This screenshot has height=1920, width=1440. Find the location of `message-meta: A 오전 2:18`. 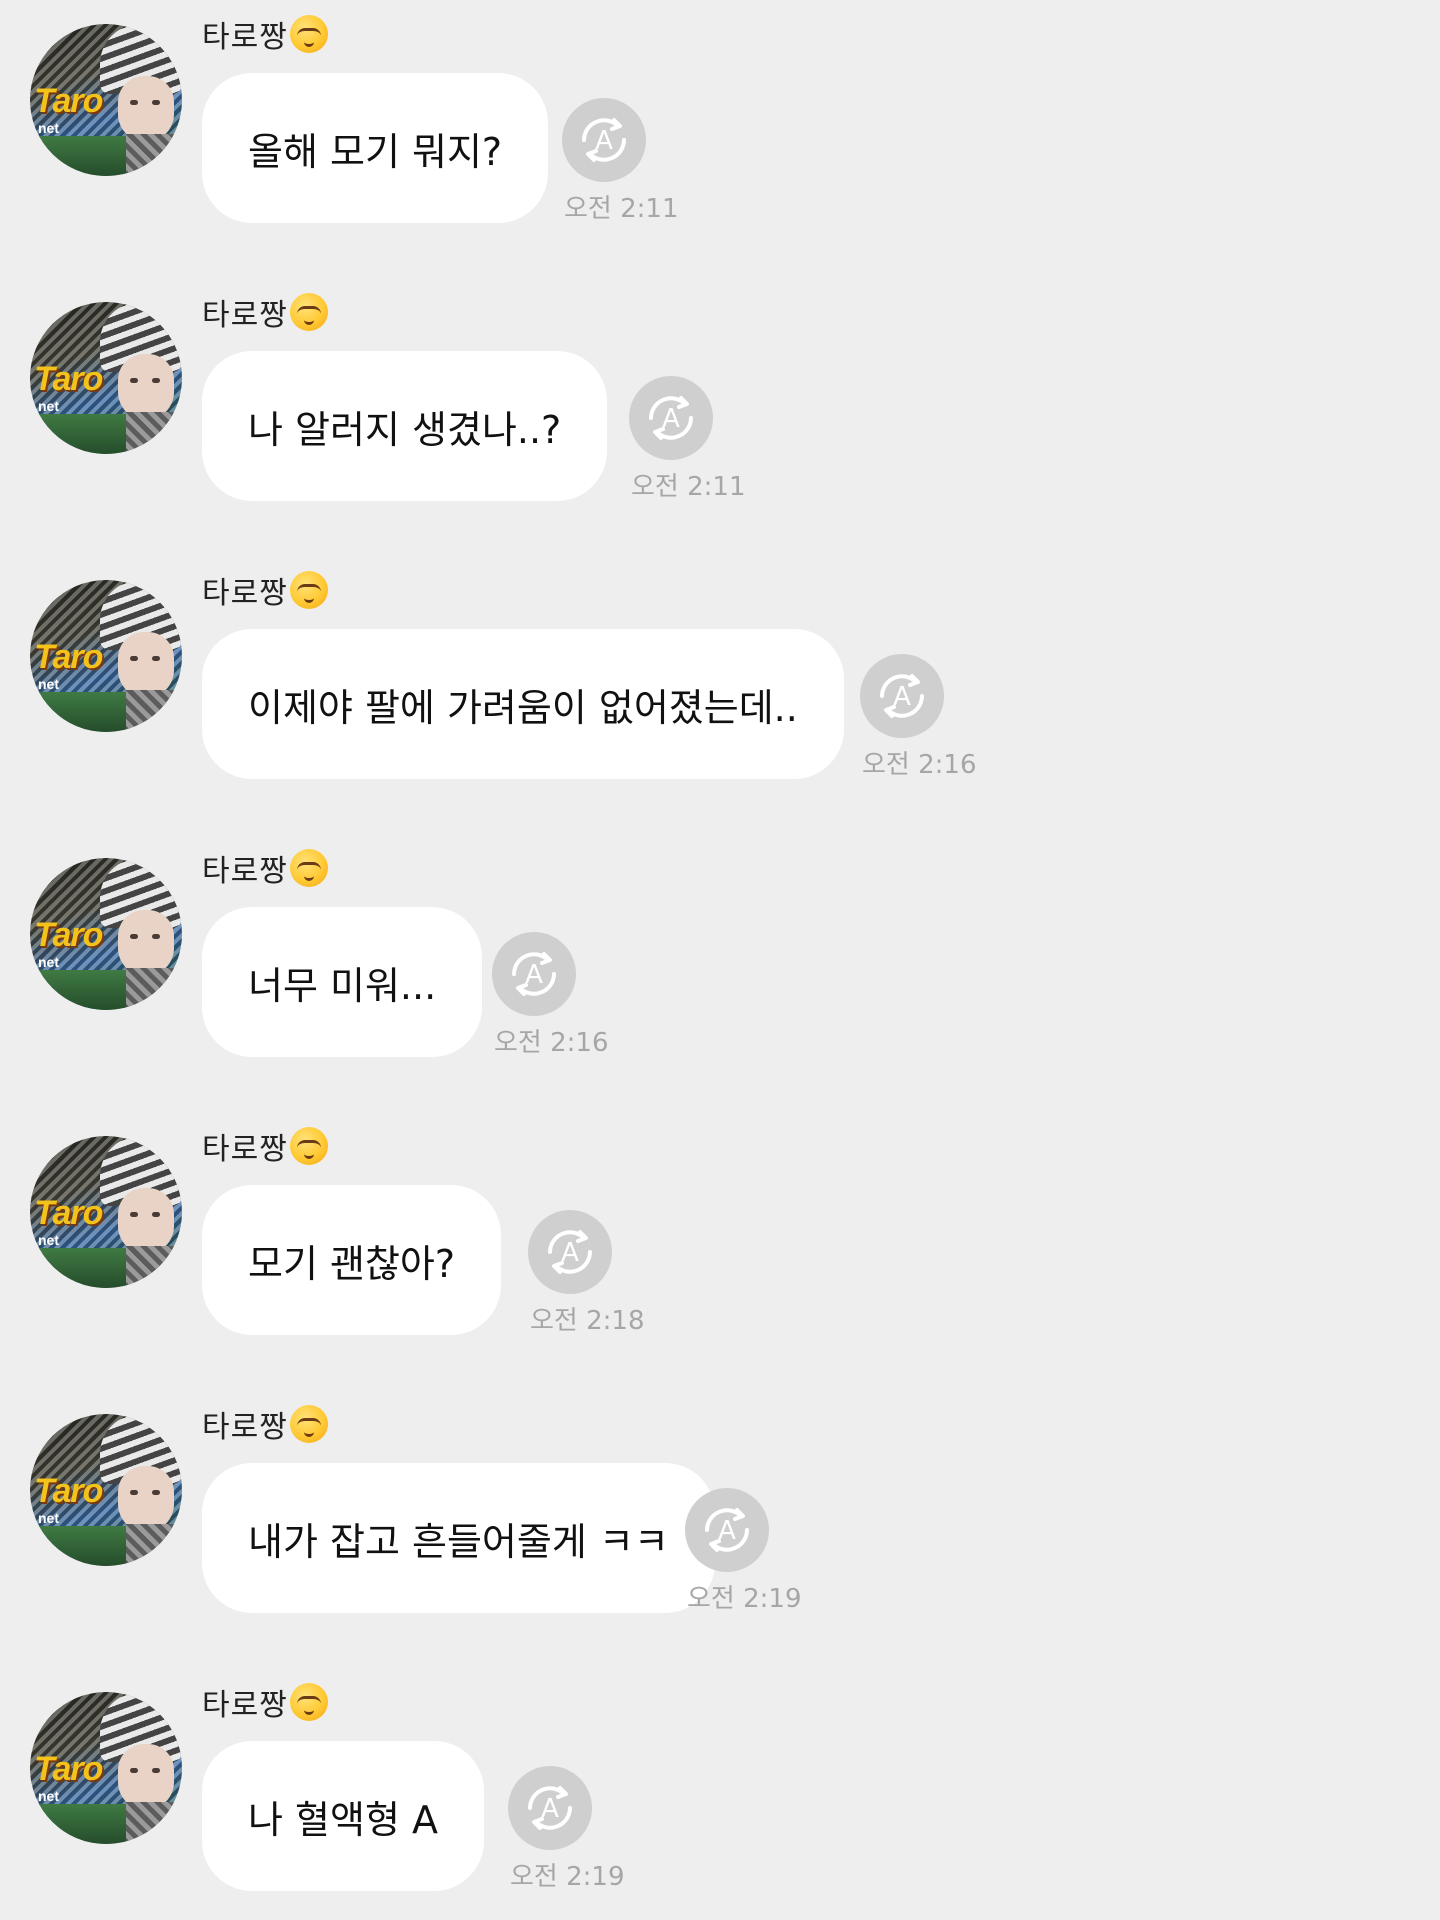

message-meta: A 오전 2:18 is located at coordinates (586, 1275).